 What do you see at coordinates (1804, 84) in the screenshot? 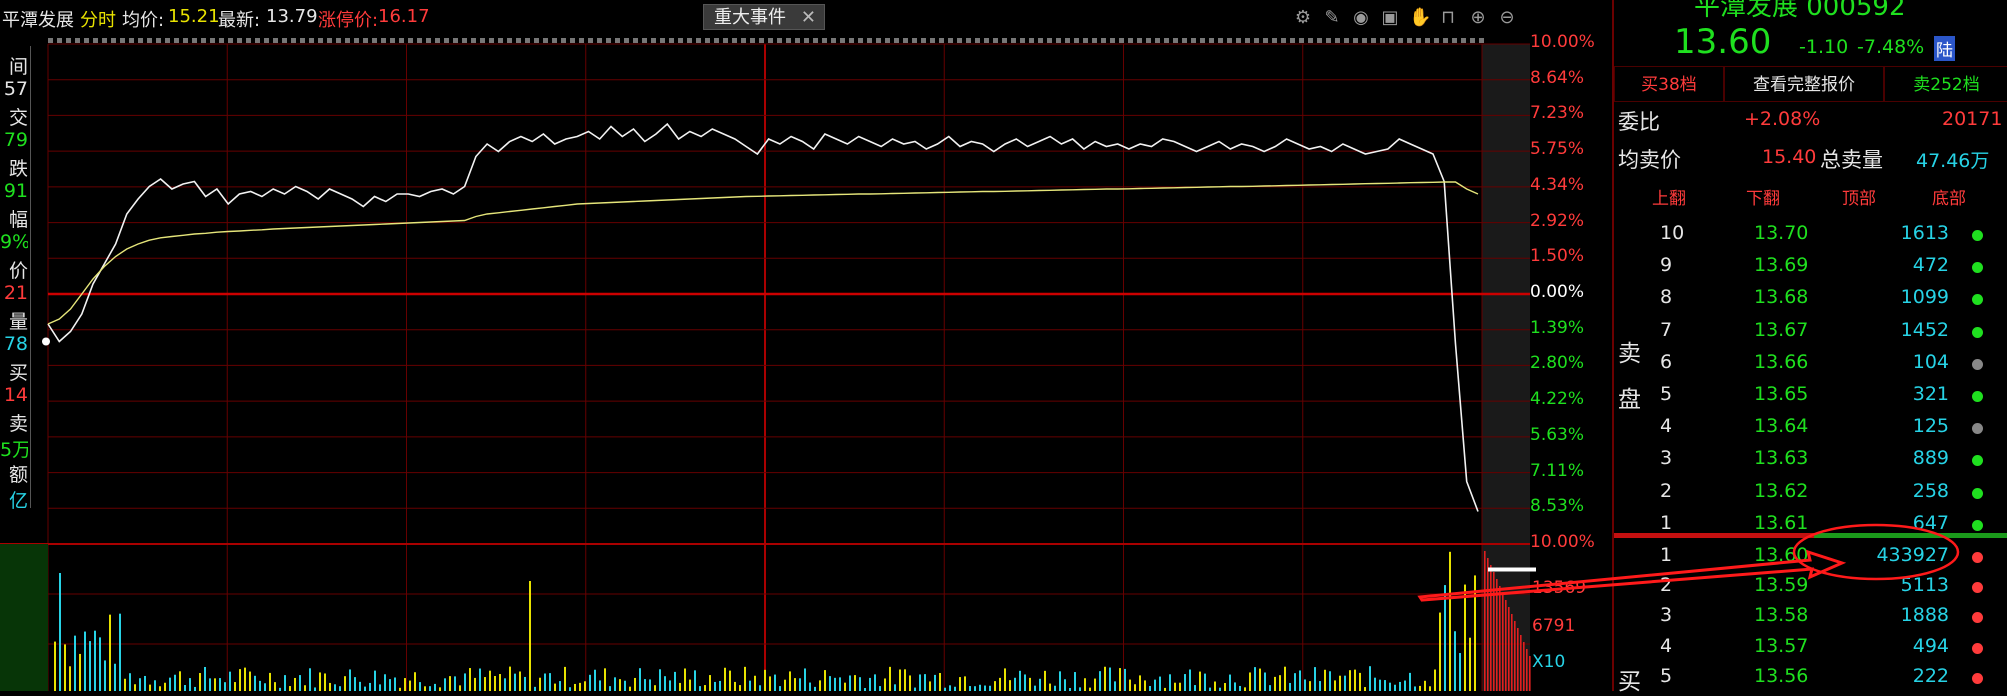
I see `full-quote-button: 查看完整报价` at bounding box center [1804, 84].